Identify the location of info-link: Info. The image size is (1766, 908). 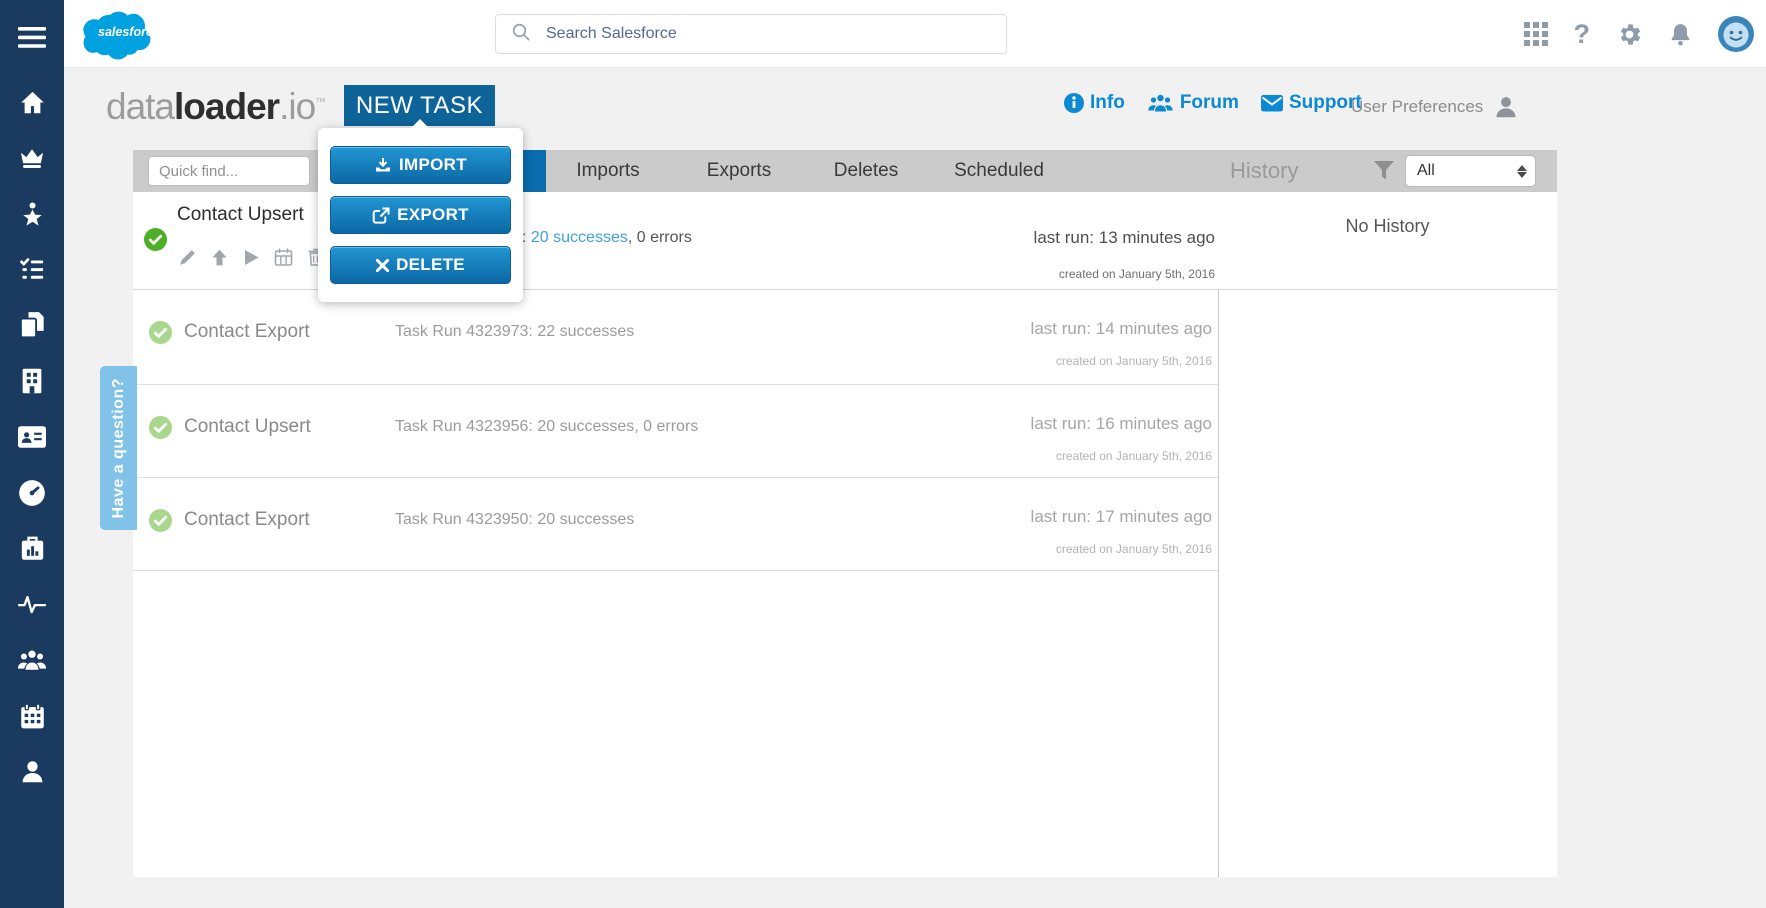
(1094, 103).